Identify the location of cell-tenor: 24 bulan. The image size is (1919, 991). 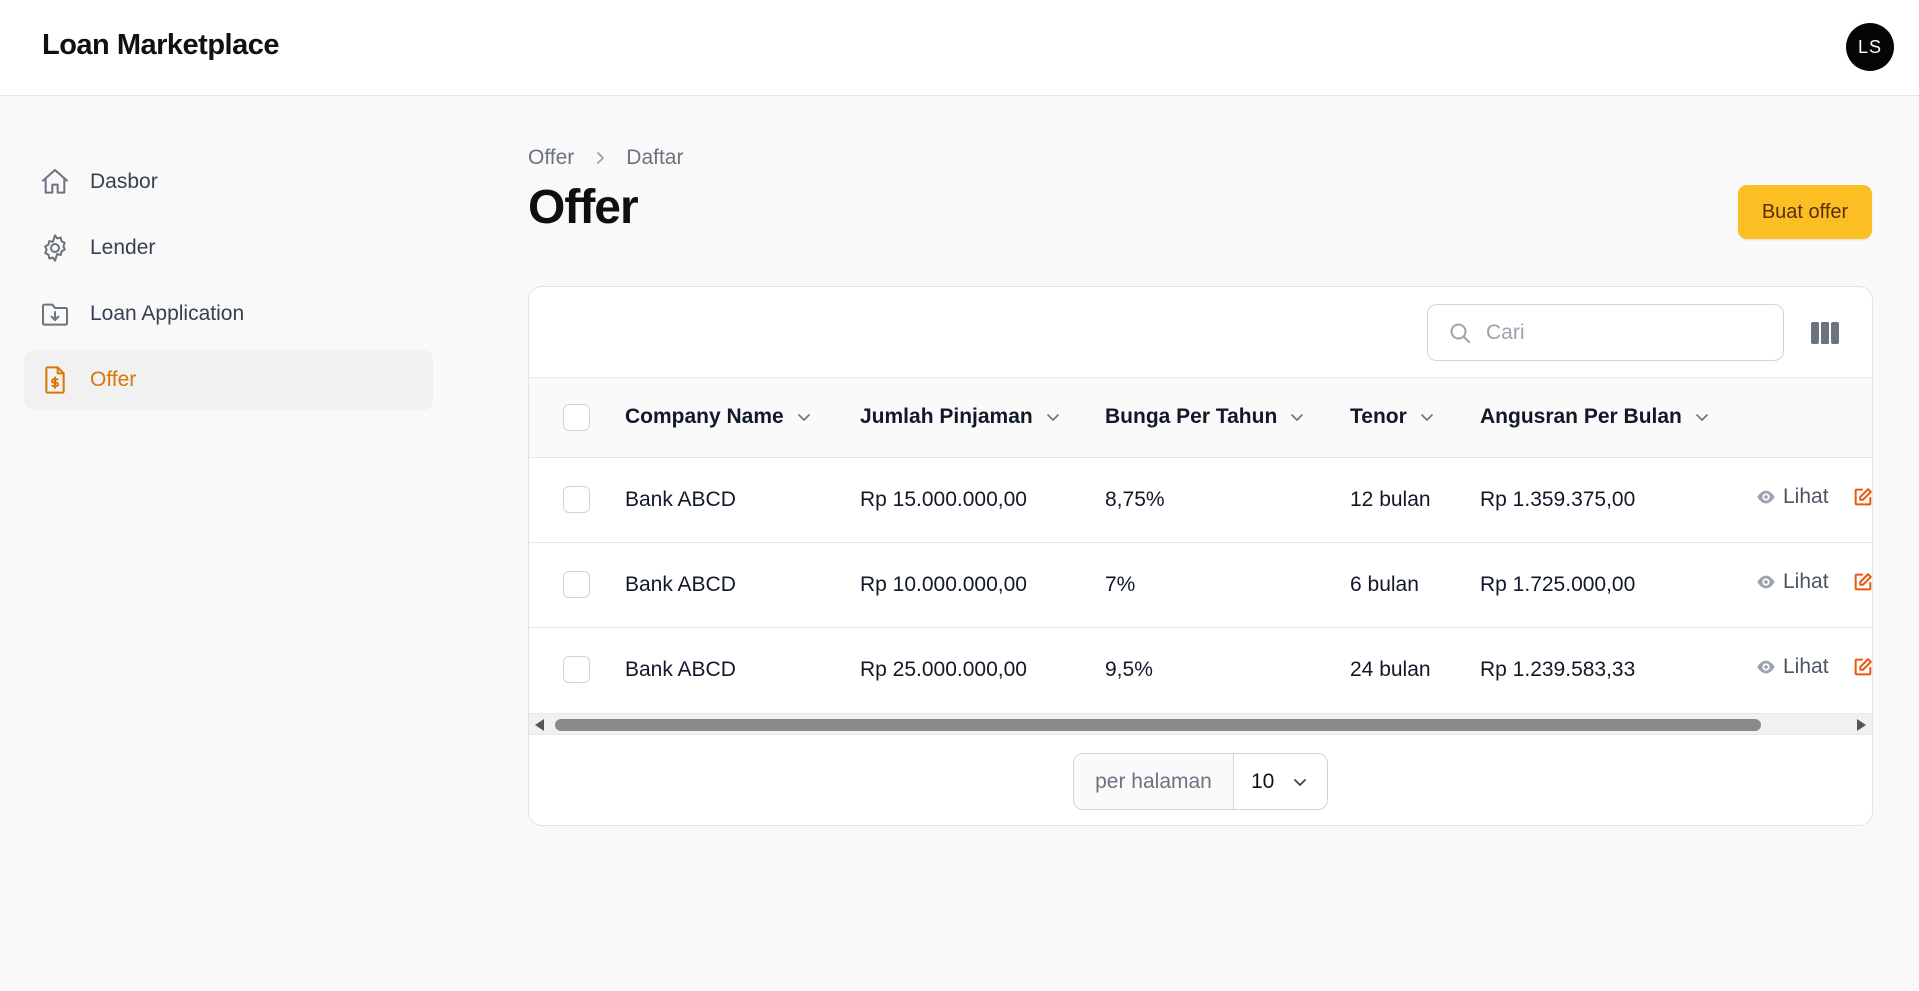
(1390, 669).